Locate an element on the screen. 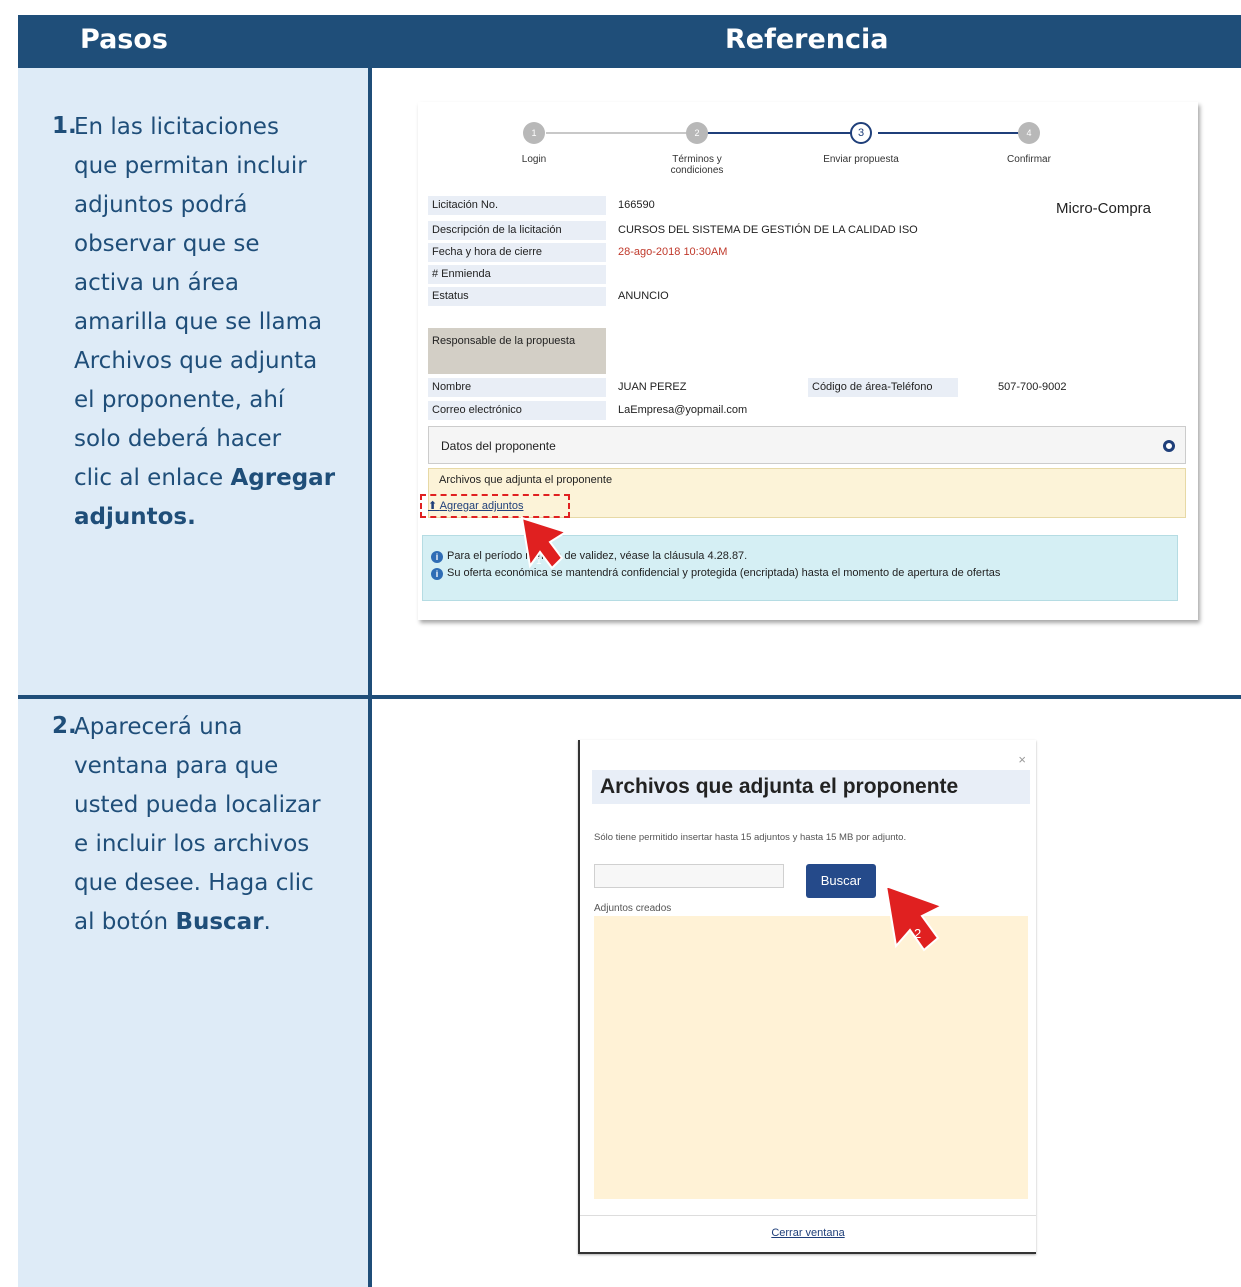 This screenshot has width=1241, height=1287. column-divider is located at coordinates (370, 677).